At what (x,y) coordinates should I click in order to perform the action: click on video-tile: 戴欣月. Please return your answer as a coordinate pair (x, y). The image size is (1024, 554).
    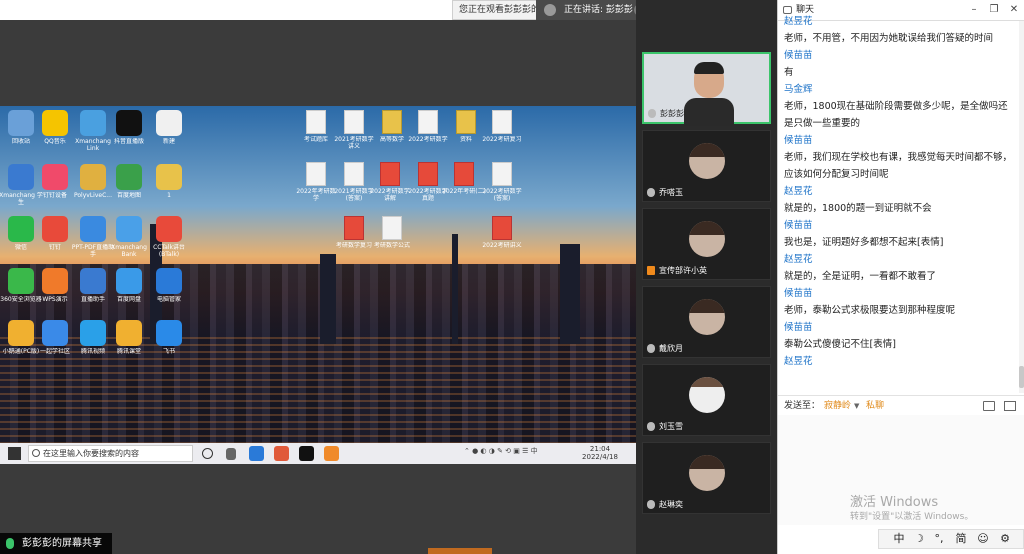
    Looking at the image, I should click on (706, 322).